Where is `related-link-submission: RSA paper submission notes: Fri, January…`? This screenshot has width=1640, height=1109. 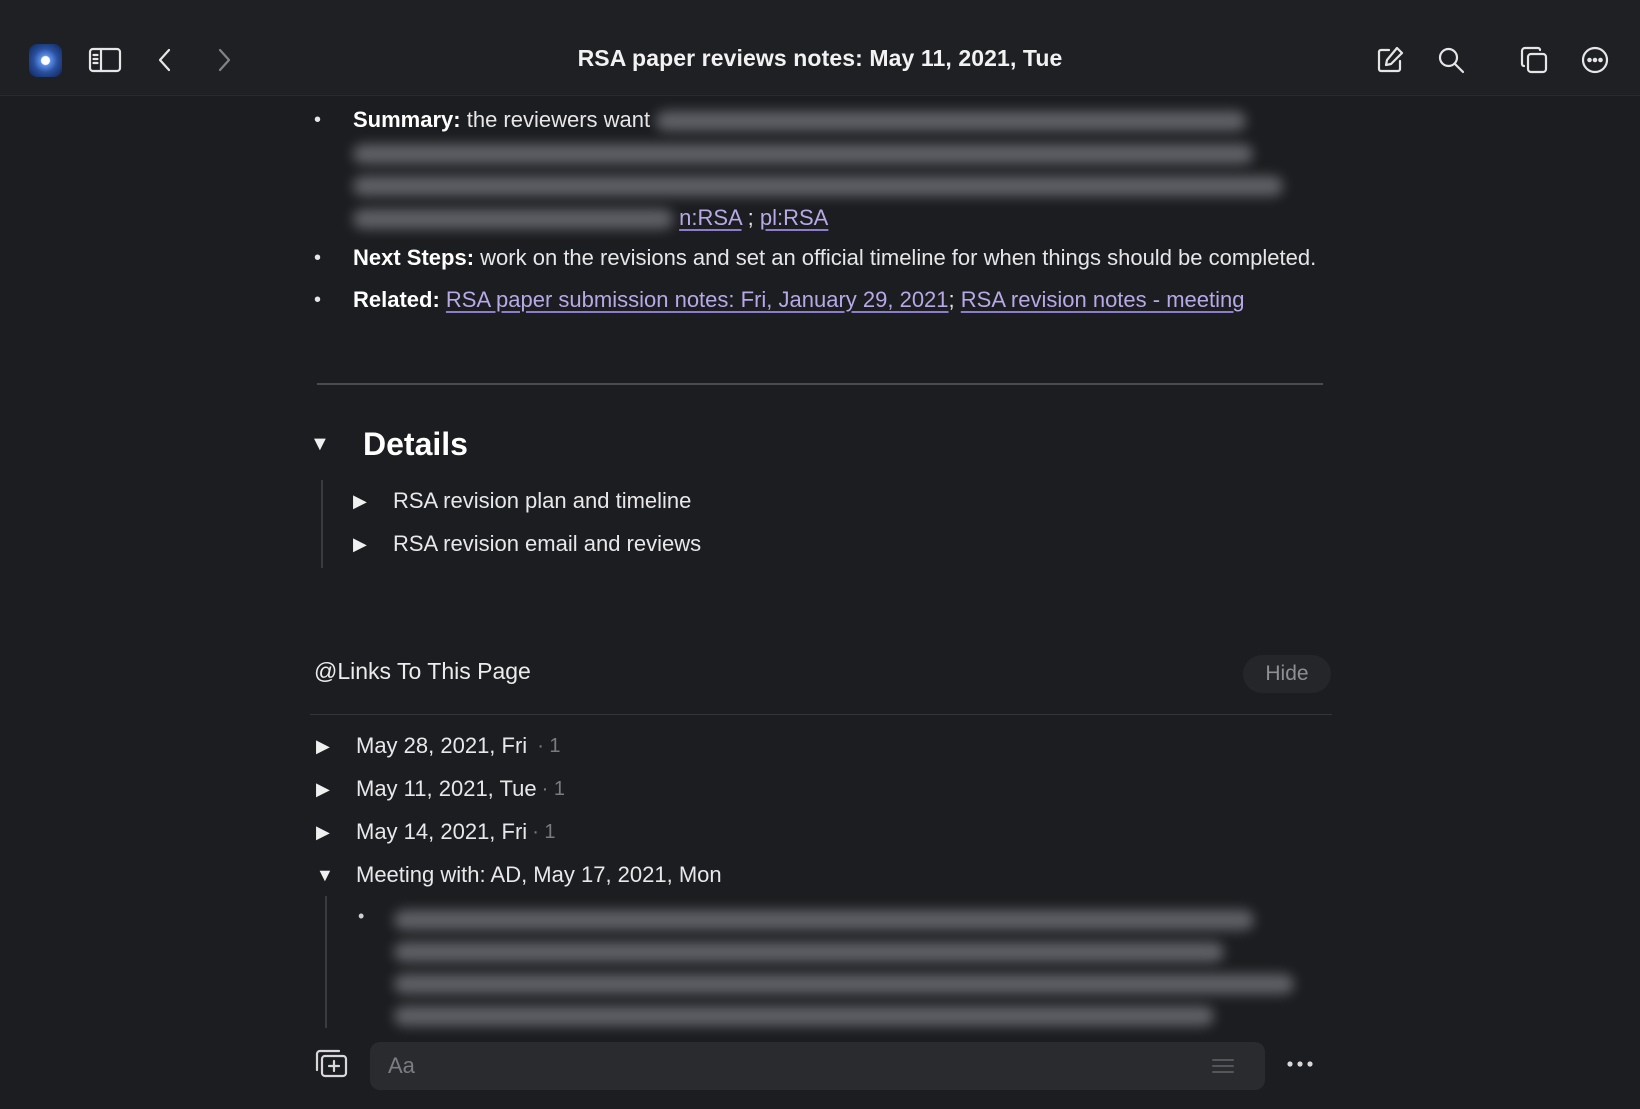
related-link-submission: RSA paper submission notes: Fri, January… is located at coordinates (697, 299).